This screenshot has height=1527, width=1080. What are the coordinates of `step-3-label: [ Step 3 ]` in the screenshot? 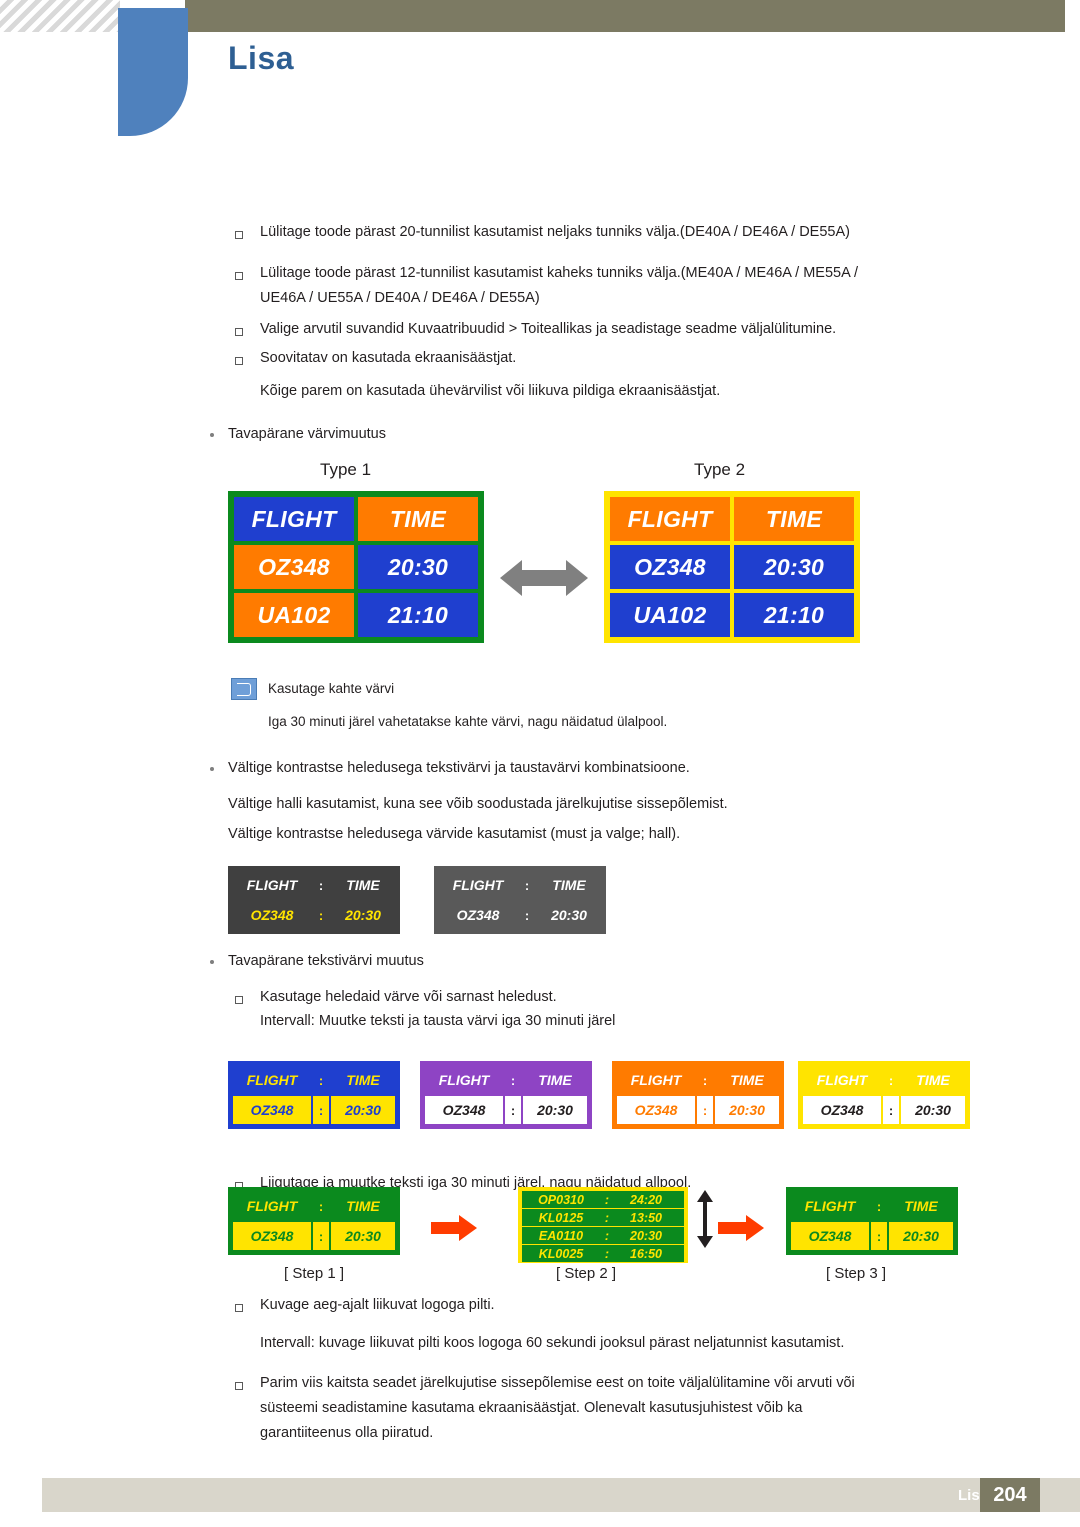 It's located at (856, 1273).